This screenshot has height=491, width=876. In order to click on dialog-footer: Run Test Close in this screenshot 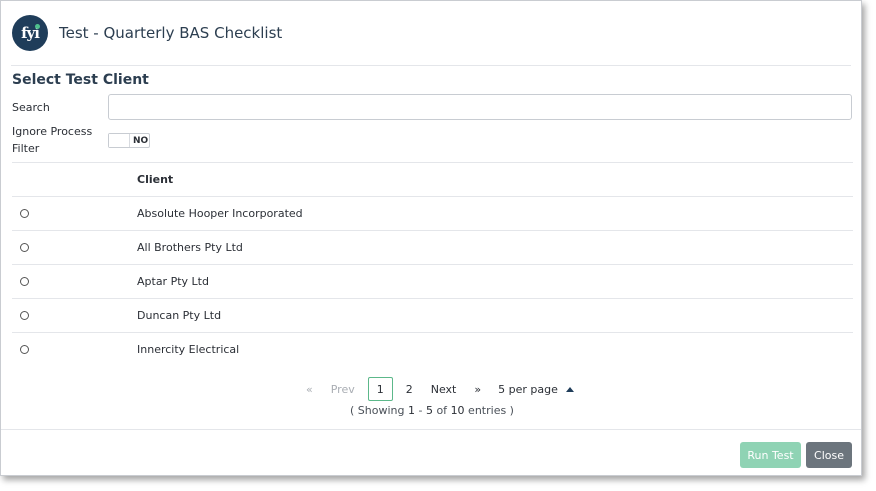, I will do `click(431, 453)`.